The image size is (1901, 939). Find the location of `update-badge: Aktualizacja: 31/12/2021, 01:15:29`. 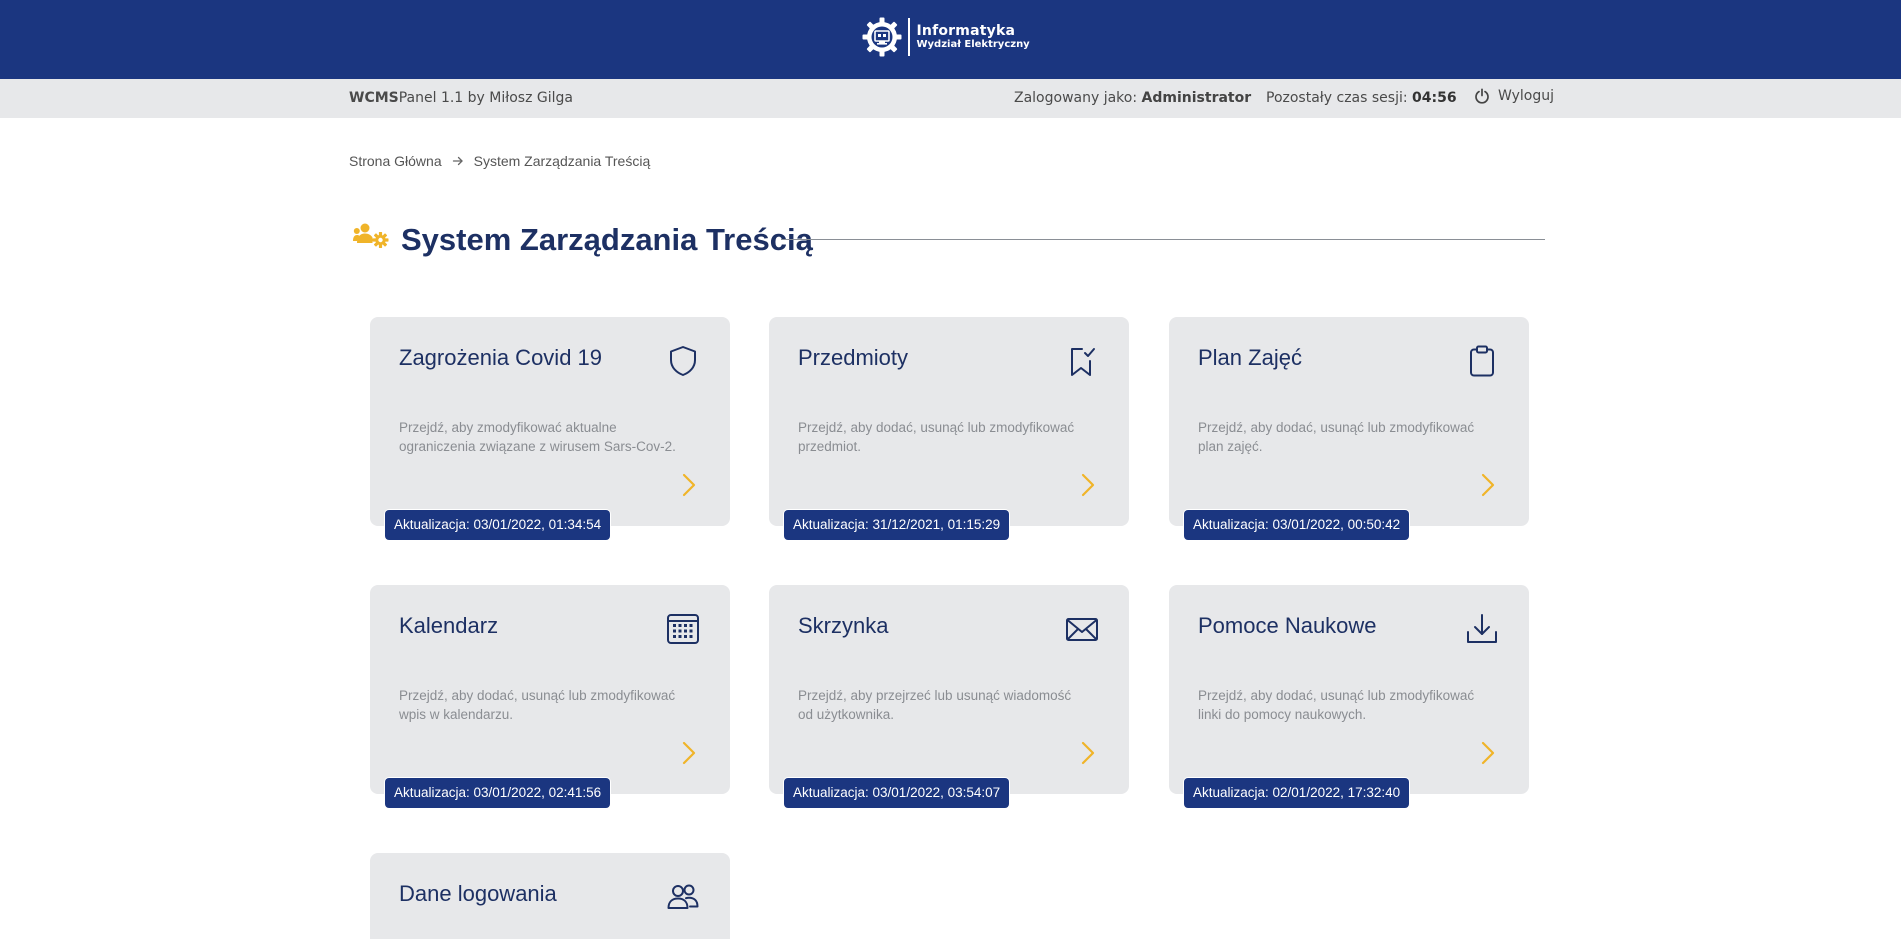

update-badge: Aktualizacja: 31/12/2021, 01:15:29 is located at coordinates (897, 525).